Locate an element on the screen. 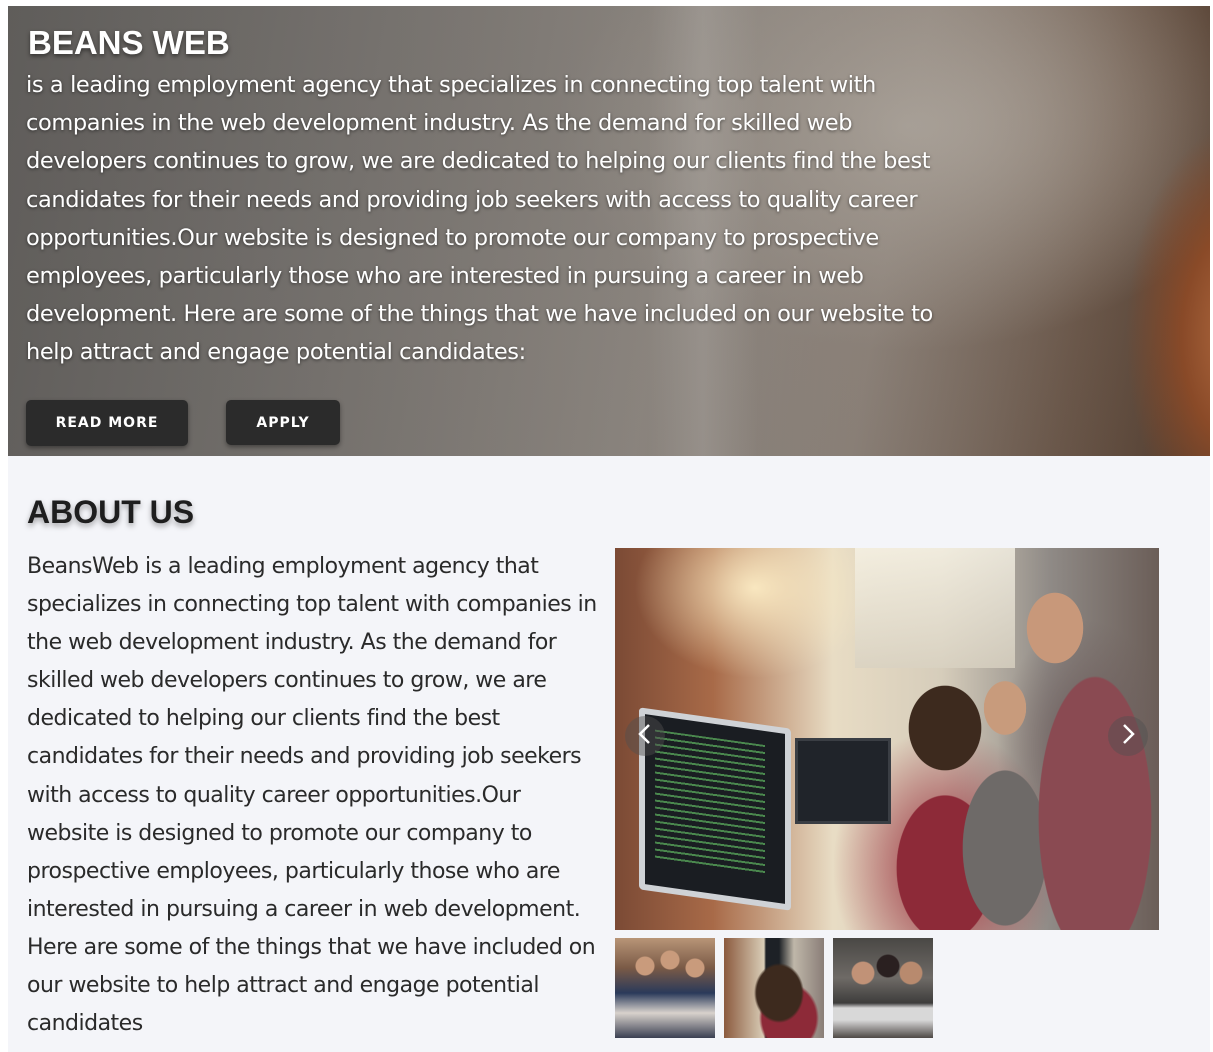 The width and height of the screenshot is (1213, 1052). hero-title: BEANS WEB is located at coordinates (129, 42).